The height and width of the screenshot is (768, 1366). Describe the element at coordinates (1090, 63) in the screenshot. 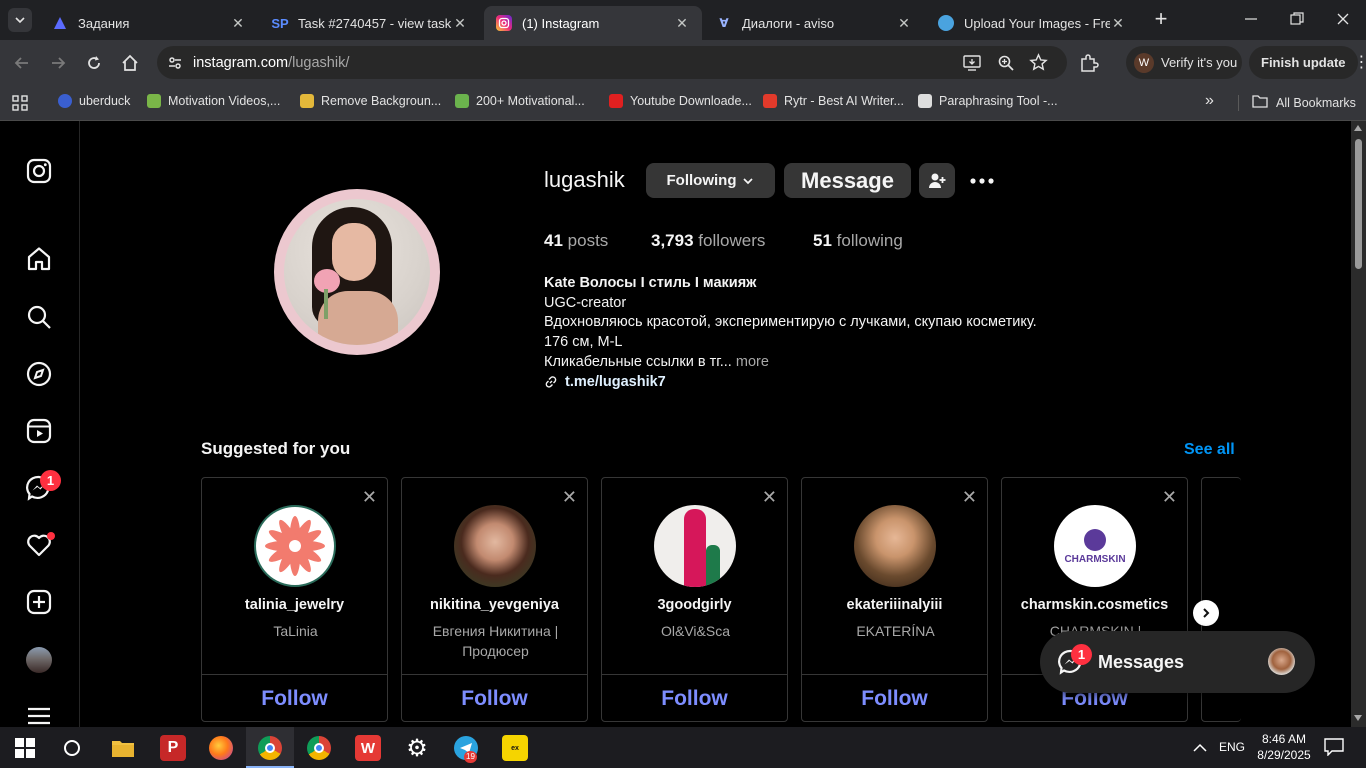

I see `puzzle-icon` at that location.